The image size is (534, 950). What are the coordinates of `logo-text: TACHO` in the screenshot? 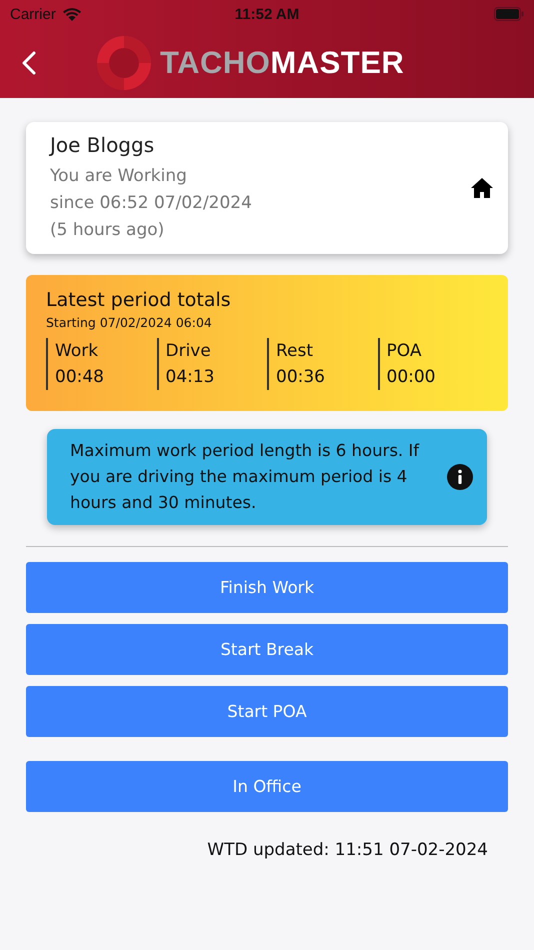 It's located at (215, 63).